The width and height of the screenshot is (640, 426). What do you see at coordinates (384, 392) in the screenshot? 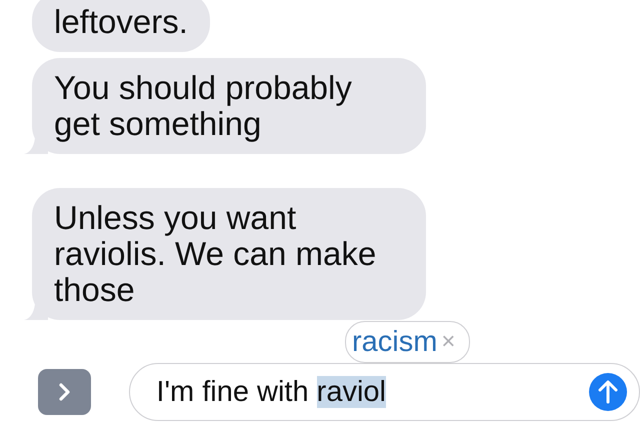
I see `message-field: I'm fine with raviol` at bounding box center [384, 392].